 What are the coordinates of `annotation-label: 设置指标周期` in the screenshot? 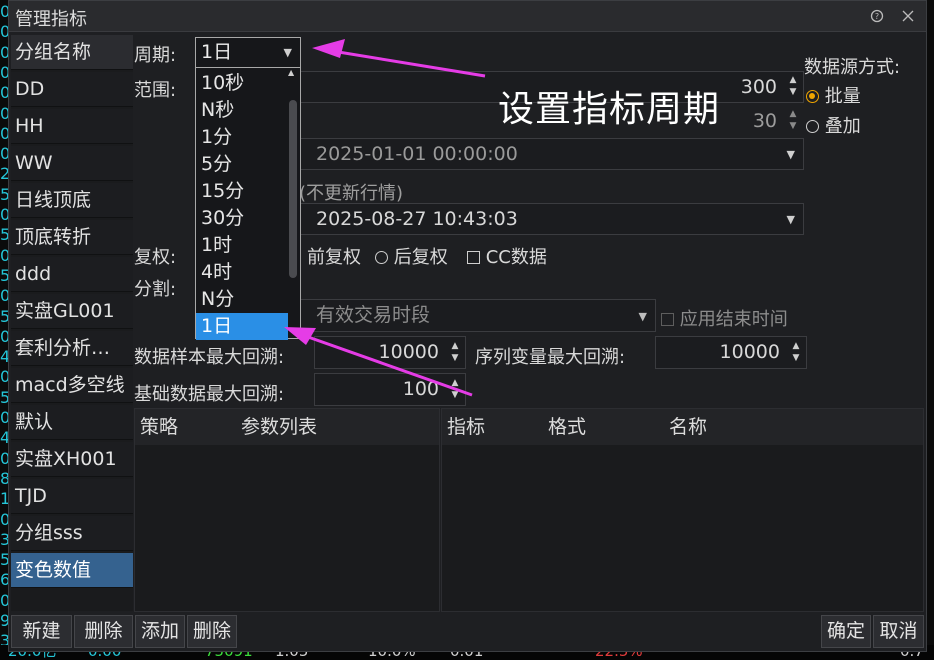 It's located at (609, 109).